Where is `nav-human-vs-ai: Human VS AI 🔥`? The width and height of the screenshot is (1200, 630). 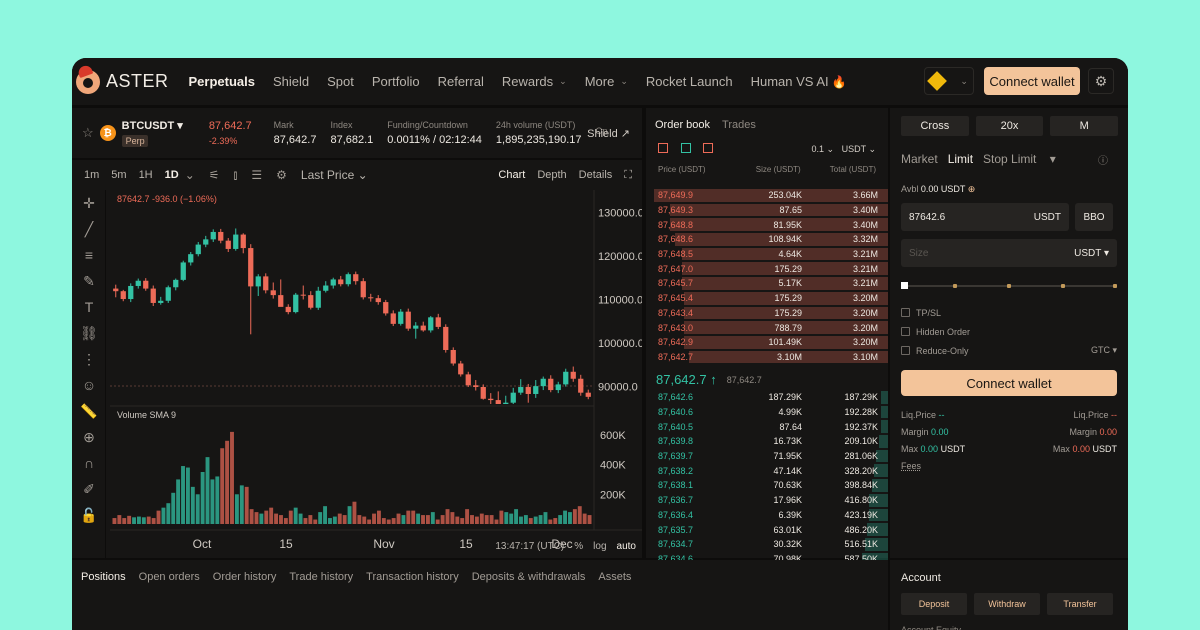 nav-human-vs-ai: Human VS AI 🔥 is located at coordinates (799, 81).